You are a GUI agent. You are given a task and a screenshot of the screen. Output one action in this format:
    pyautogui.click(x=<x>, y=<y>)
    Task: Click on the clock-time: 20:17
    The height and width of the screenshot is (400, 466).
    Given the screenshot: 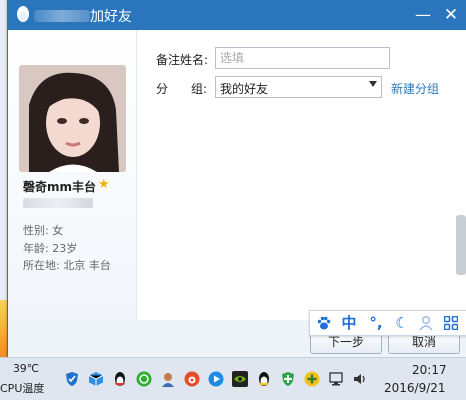 What is the action you would take?
    pyautogui.click(x=429, y=370)
    